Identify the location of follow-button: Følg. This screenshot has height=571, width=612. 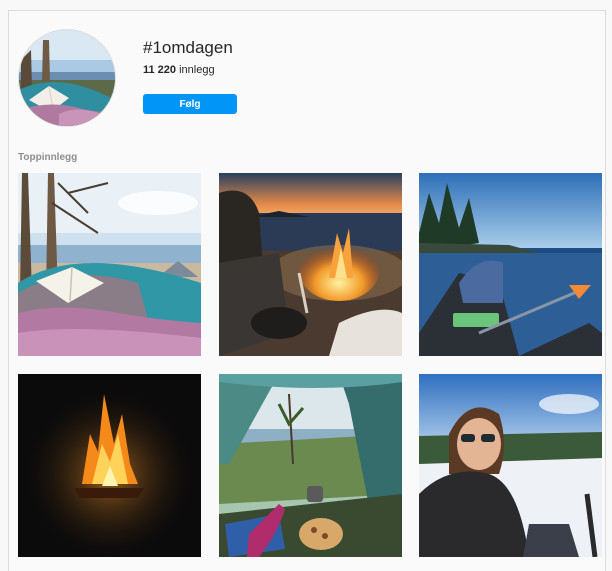
(190, 104).